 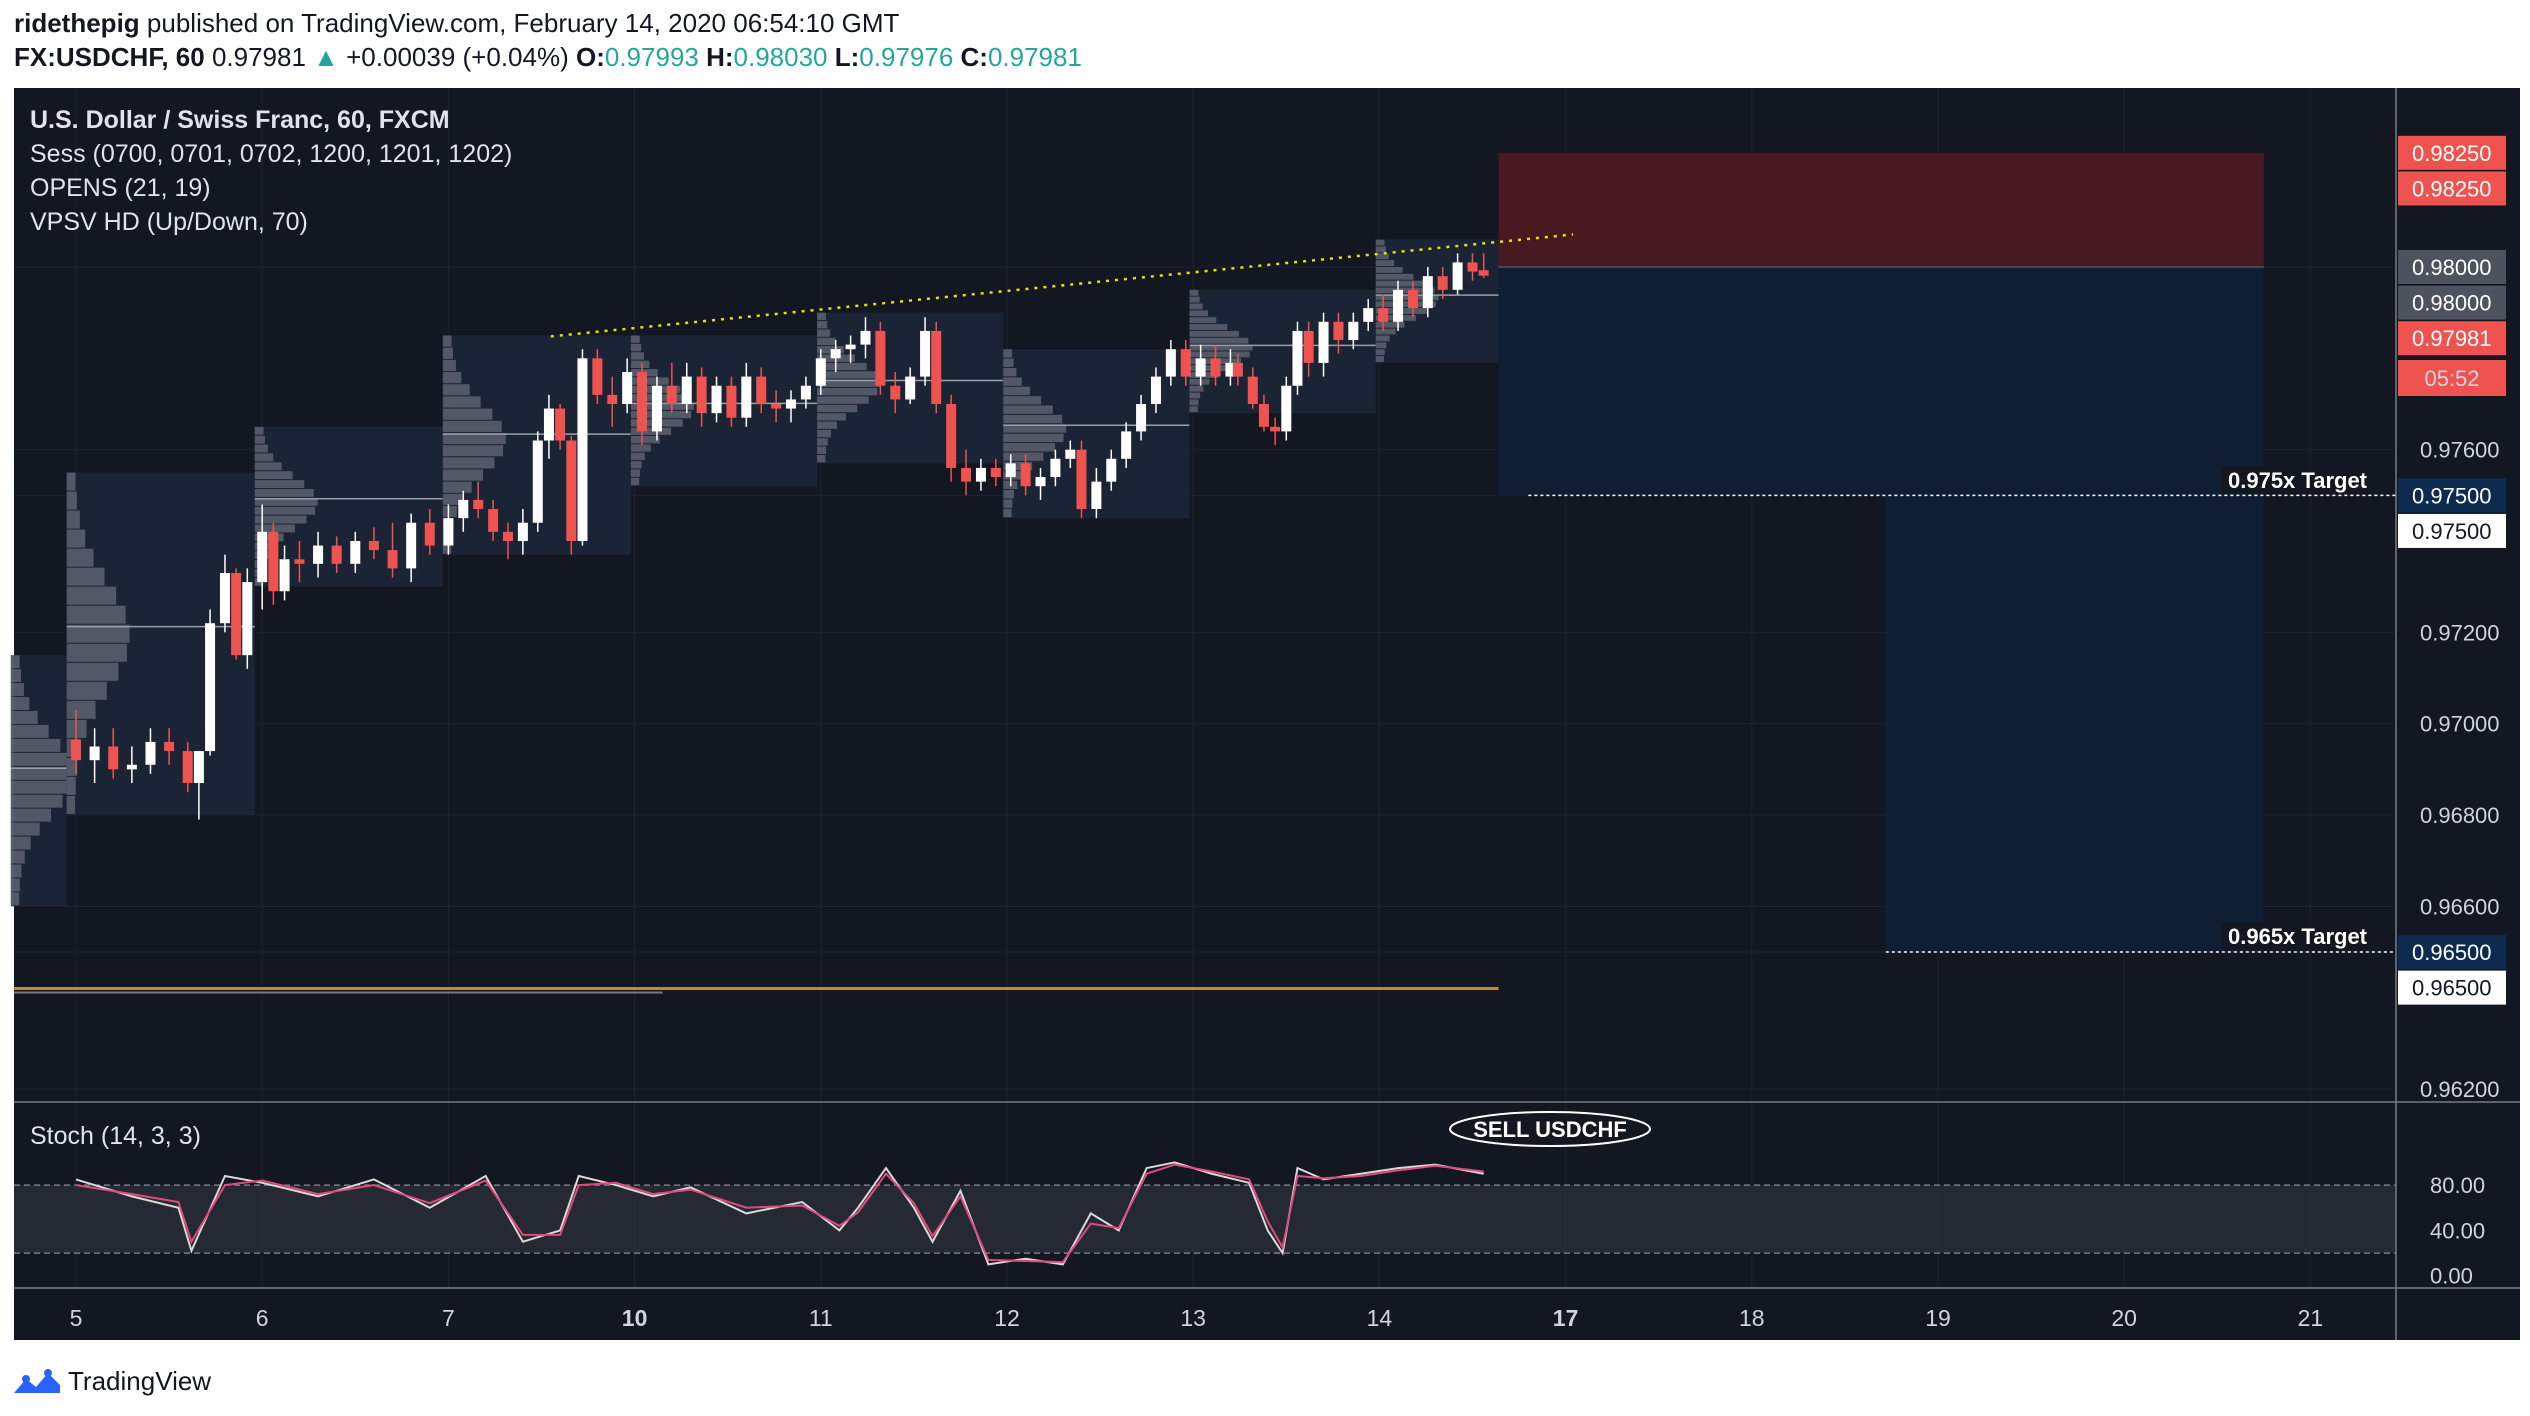 What do you see at coordinates (2074, 723) in the screenshot?
I see `target2-zone` at bounding box center [2074, 723].